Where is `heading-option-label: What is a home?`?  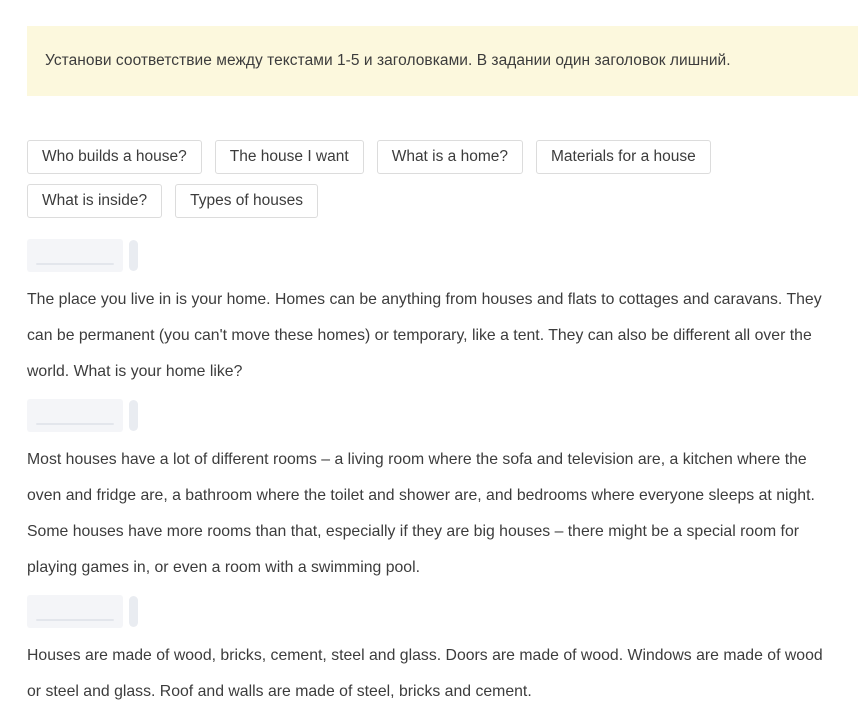
heading-option-label: What is a home? is located at coordinates (449, 156).